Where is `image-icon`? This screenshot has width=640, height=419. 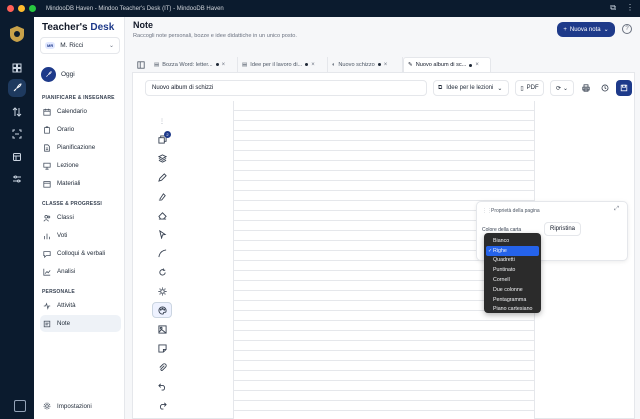 image-icon is located at coordinates (162, 329).